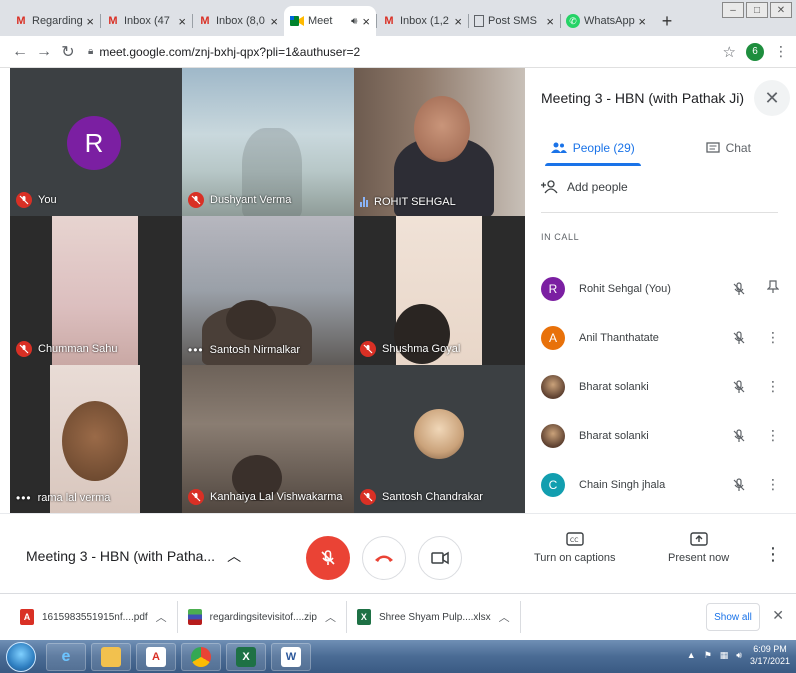 The width and height of the screenshot is (796, 673). What do you see at coordinates (573, 21) in the screenshot?
I see `whatsapp-icon: ✆` at bounding box center [573, 21].